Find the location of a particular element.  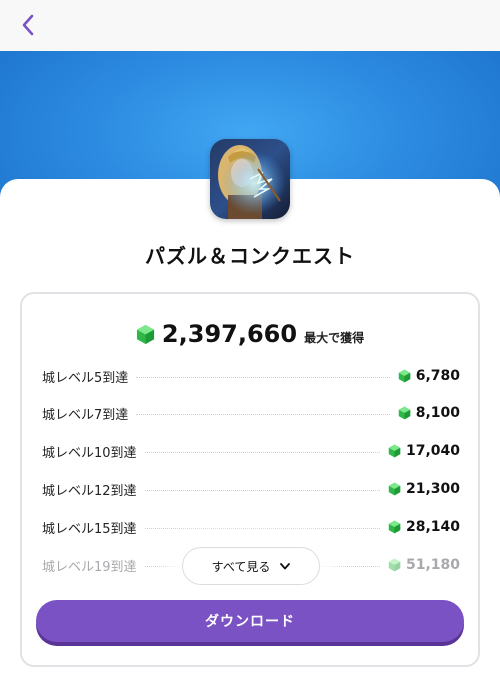

download-label: ダウンロード is located at coordinates (250, 622).